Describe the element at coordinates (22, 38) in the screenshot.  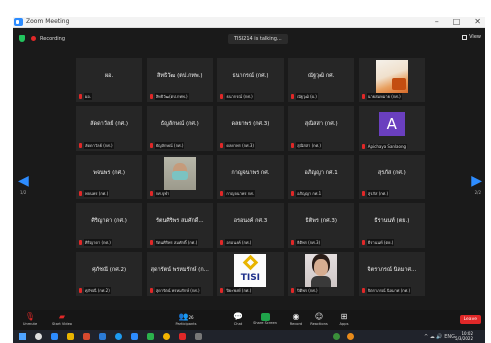
I see `shield-icon` at that location.